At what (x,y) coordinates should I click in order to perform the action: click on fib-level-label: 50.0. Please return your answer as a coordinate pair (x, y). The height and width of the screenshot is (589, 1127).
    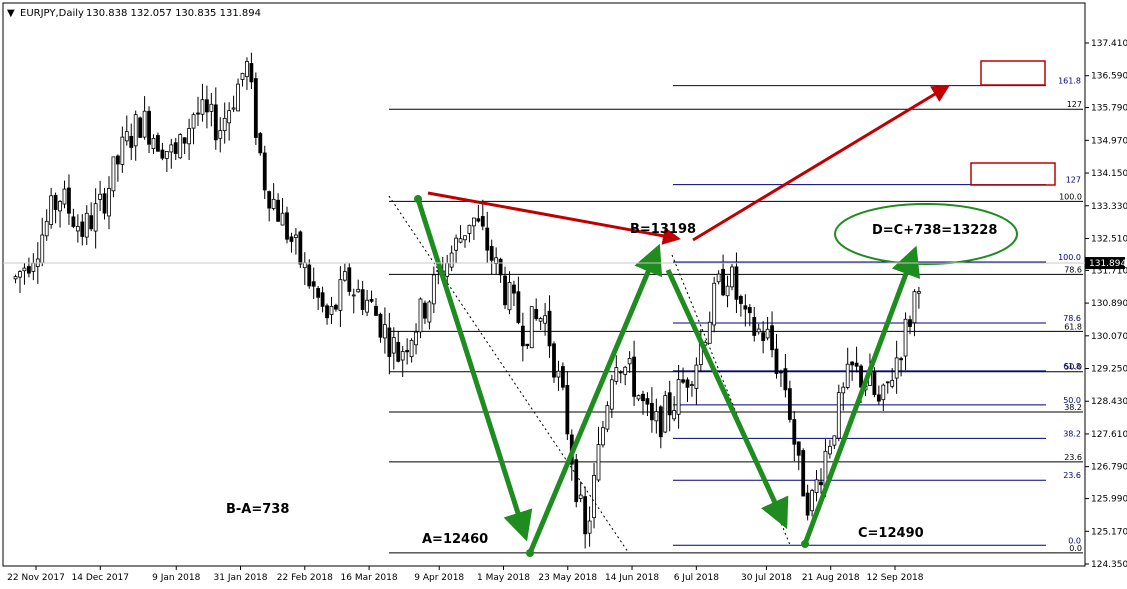
    Looking at the image, I should click on (1072, 400).